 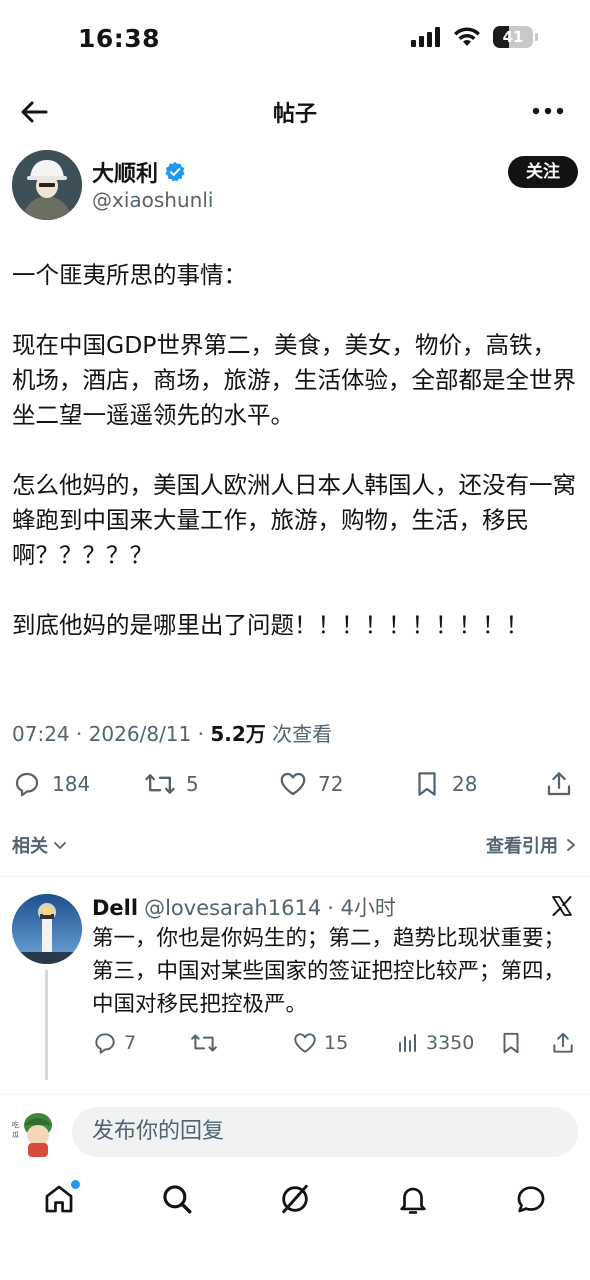 What do you see at coordinates (232, 908) in the screenshot?
I see `reply-author-handle: @lovesarah1614` at bounding box center [232, 908].